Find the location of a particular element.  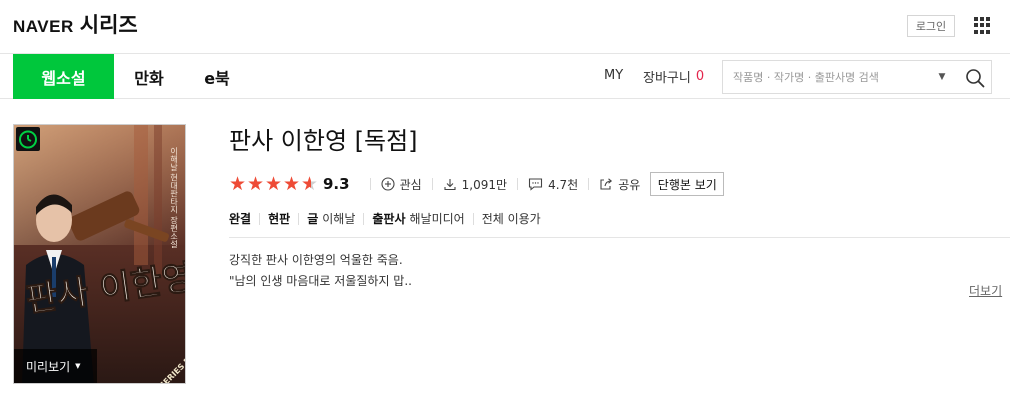

login-button: 로그인 is located at coordinates (931, 26).